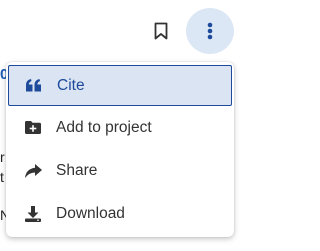 This screenshot has width=320, height=251. I want to click on menu-item-label: Download, so click(90, 213).